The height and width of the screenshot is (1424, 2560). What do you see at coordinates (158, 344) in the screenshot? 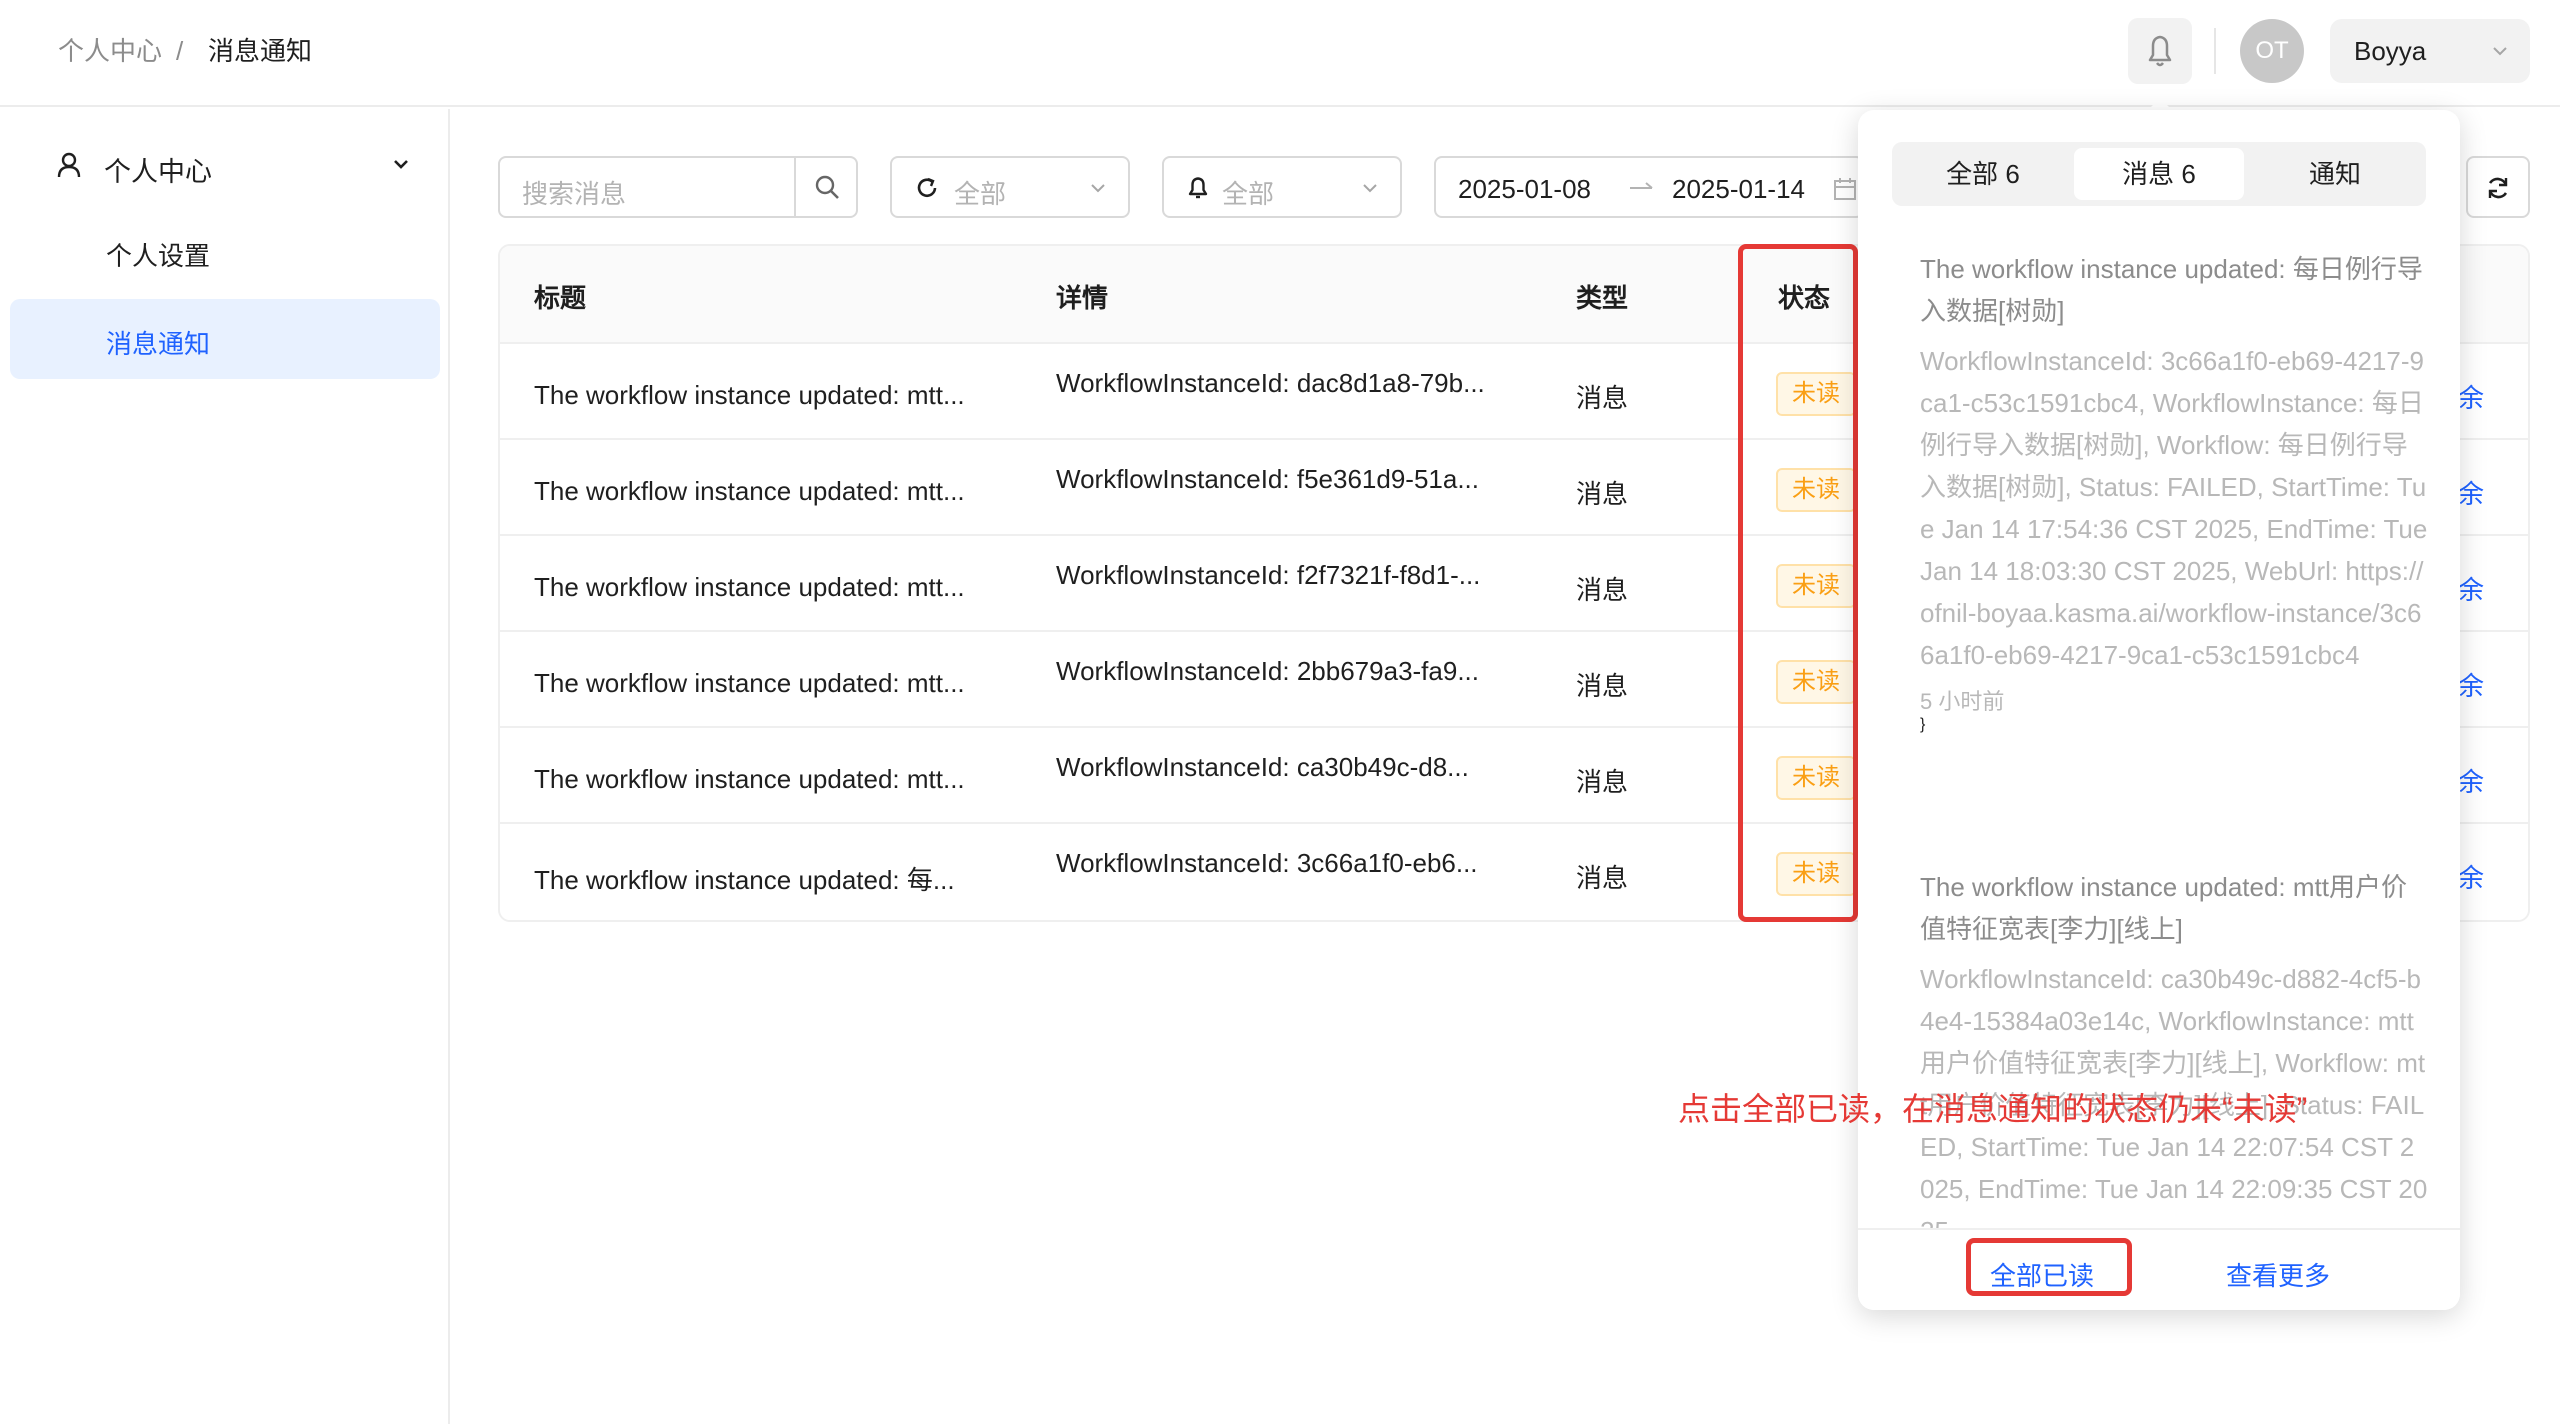
I see `sidebar-item-label: 消息通知` at bounding box center [158, 344].